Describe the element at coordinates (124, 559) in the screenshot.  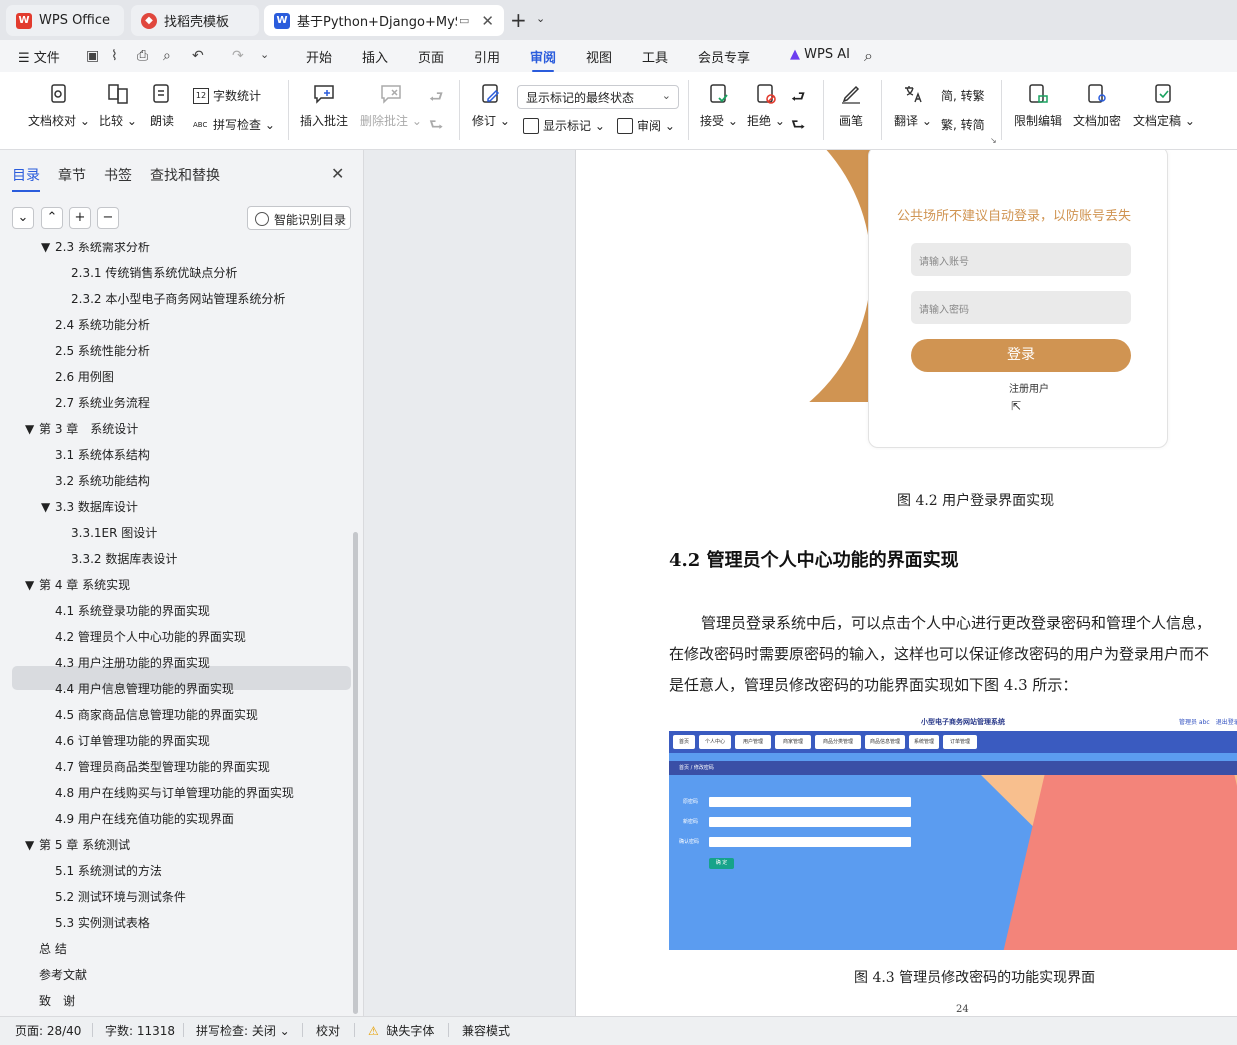
I see `toc-item: 3.3.2 数据库表设计` at that location.